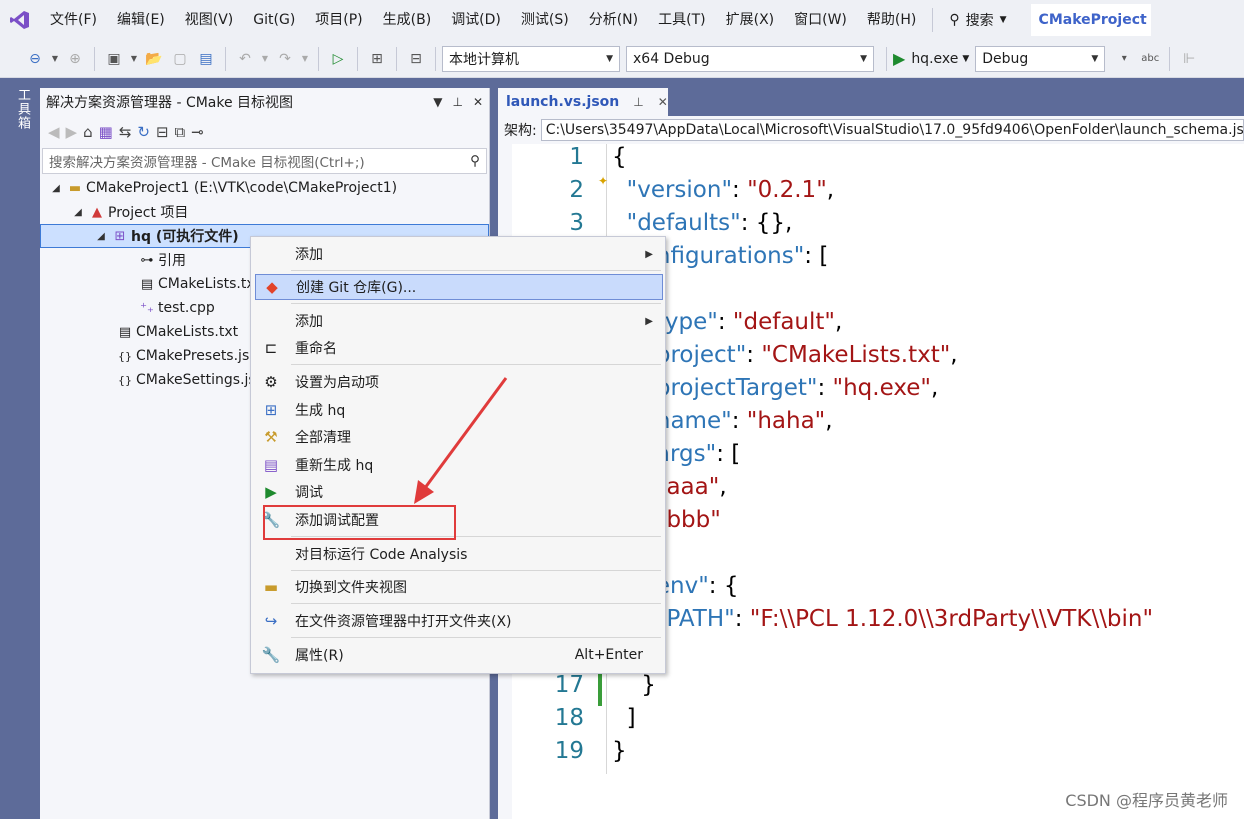 The image size is (1244, 819). I want to click on menu-item-open-in-explorer: ↪ 在文件资源管理器中打开文件夹(X), so click(459, 621).